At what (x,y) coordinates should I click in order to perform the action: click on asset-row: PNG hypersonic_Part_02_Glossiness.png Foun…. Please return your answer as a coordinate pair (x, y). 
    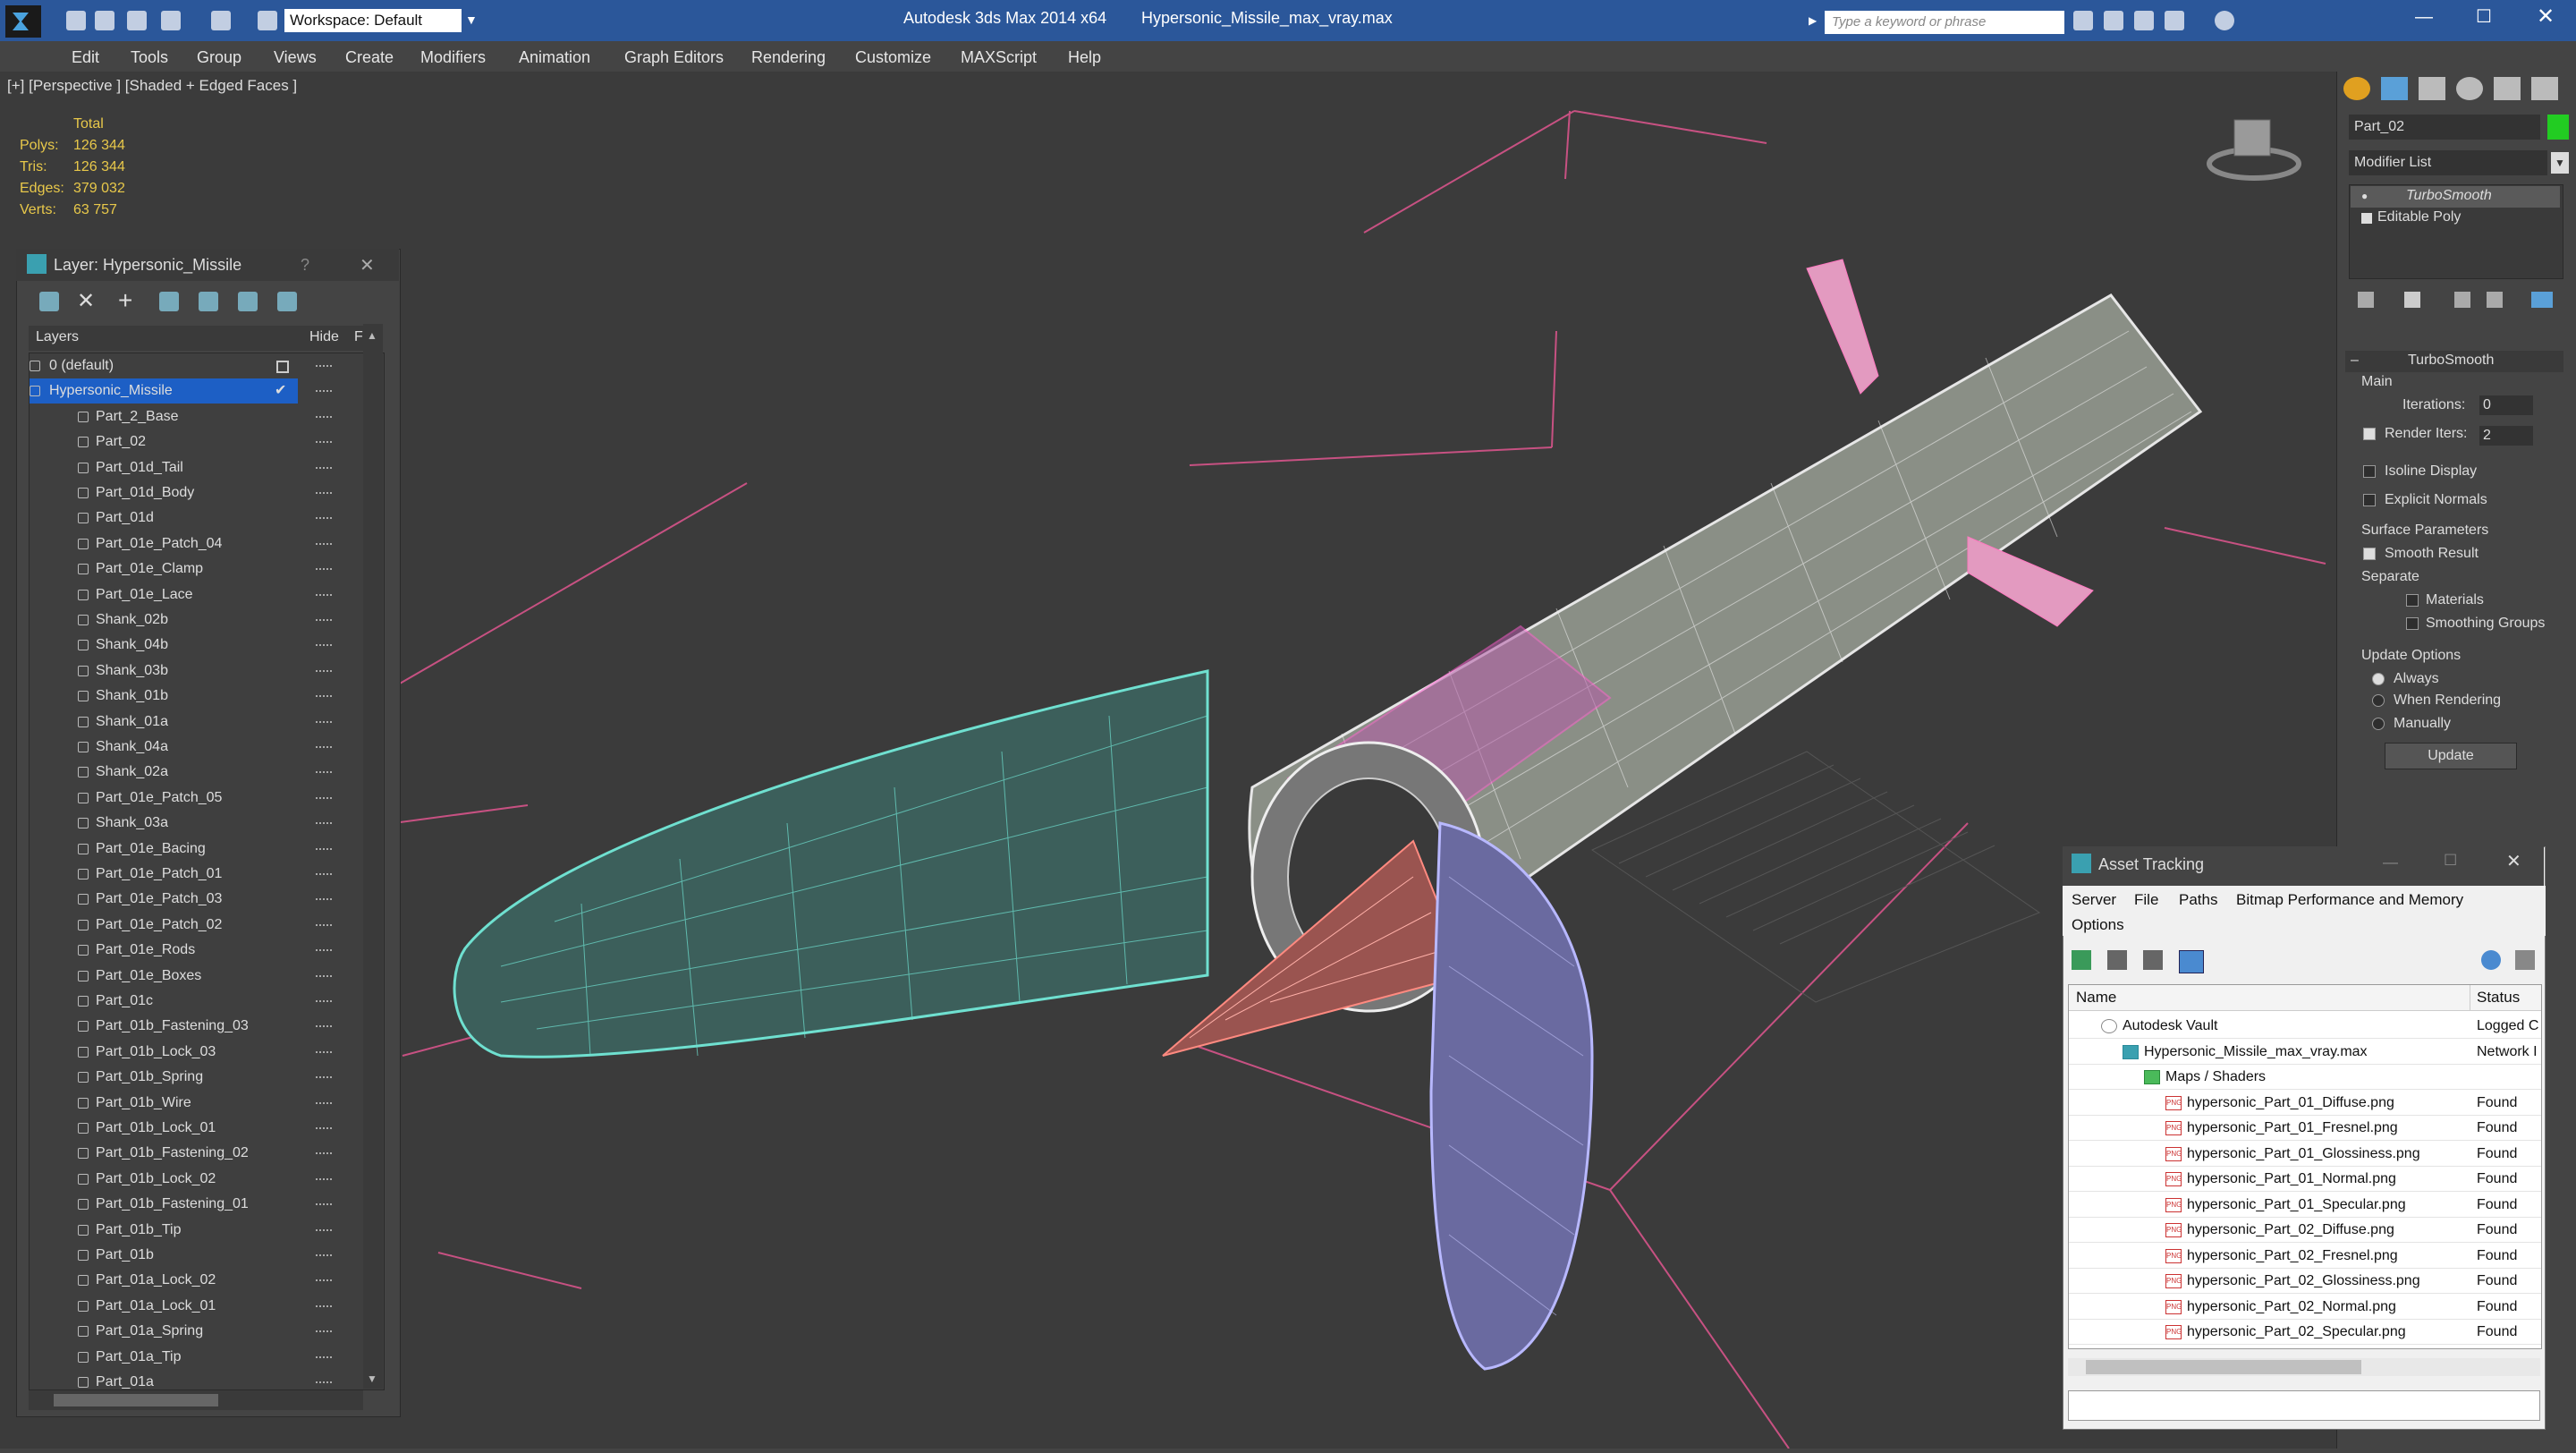
    Looking at the image, I should click on (2305, 1281).